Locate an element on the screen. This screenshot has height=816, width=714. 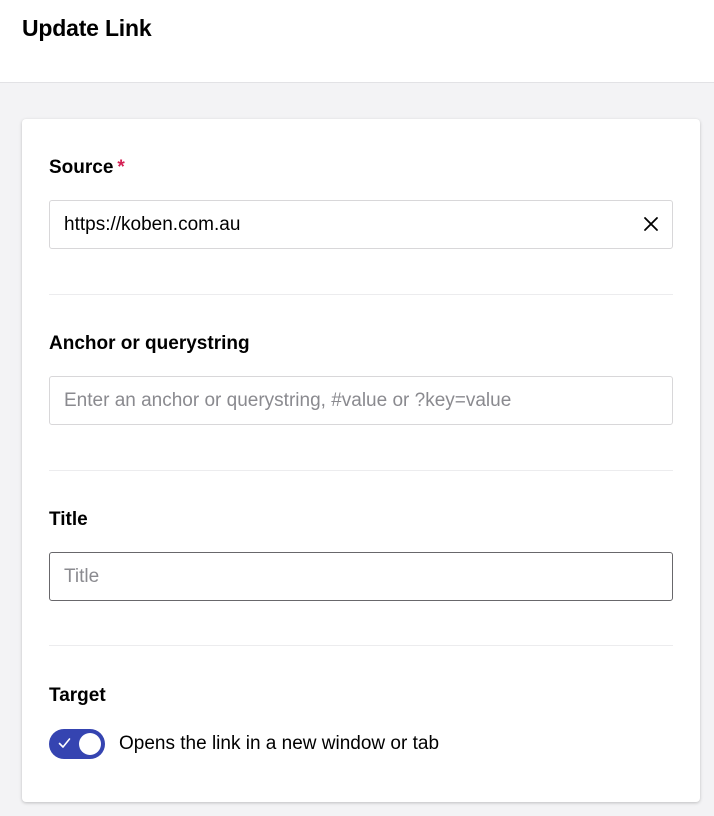
source-input is located at coordinates (361, 224).